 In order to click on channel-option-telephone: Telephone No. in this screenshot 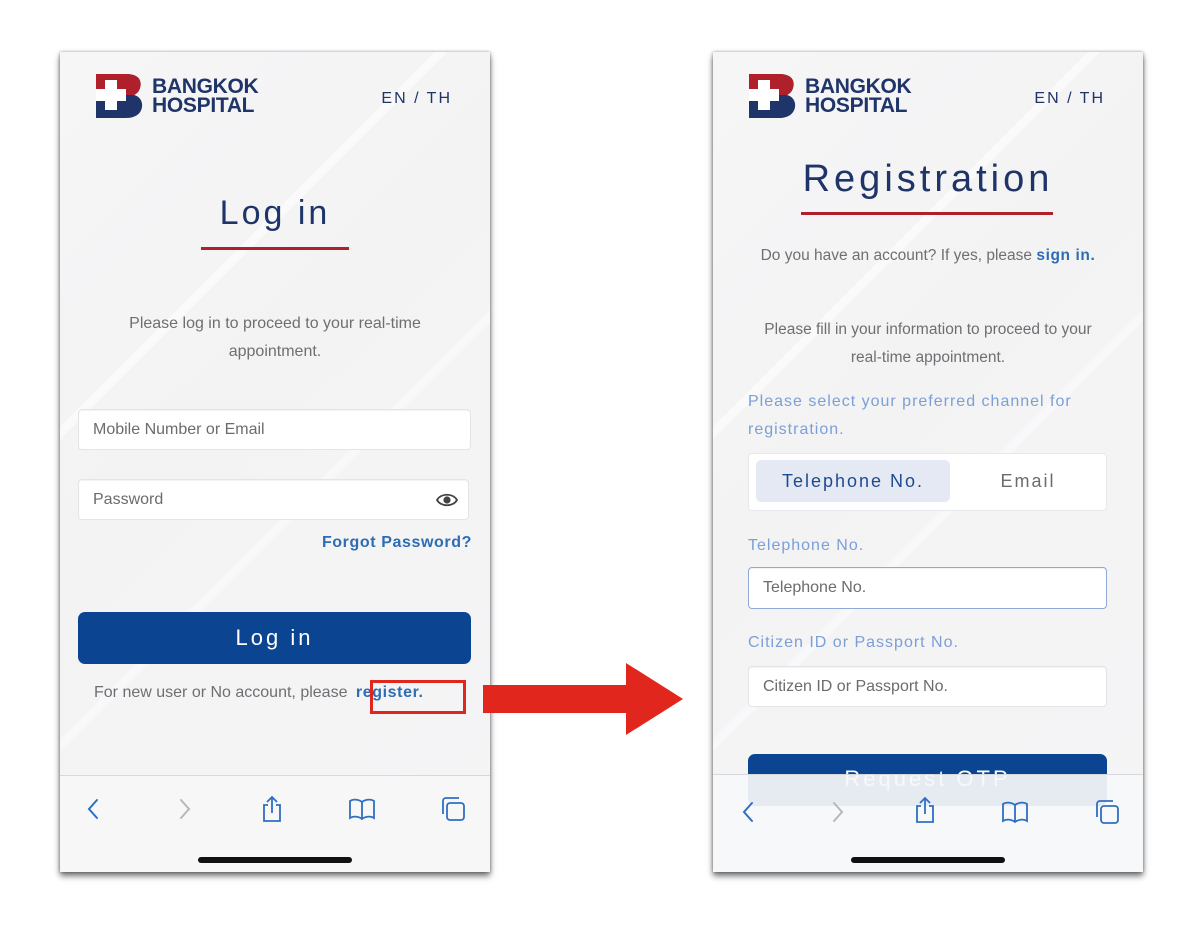, I will do `click(853, 481)`.